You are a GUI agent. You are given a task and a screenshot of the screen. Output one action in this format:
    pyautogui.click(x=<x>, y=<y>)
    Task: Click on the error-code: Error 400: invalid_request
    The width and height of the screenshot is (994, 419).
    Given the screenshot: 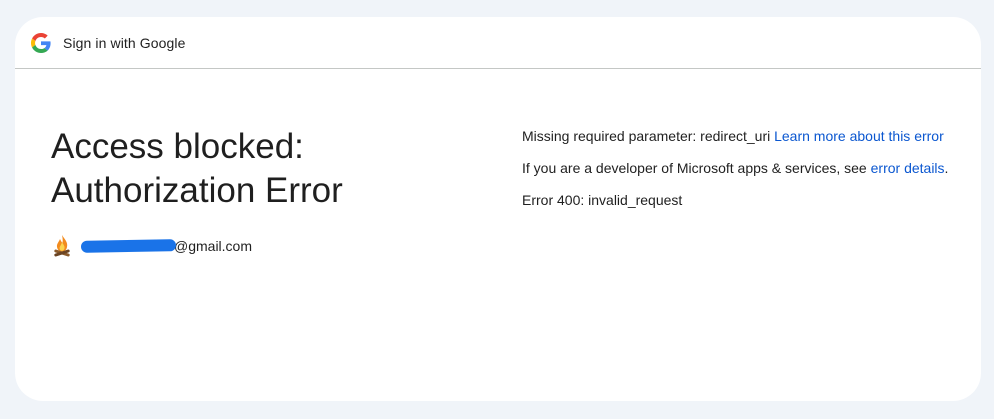 What is the action you would take?
    pyautogui.click(x=602, y=200)
    